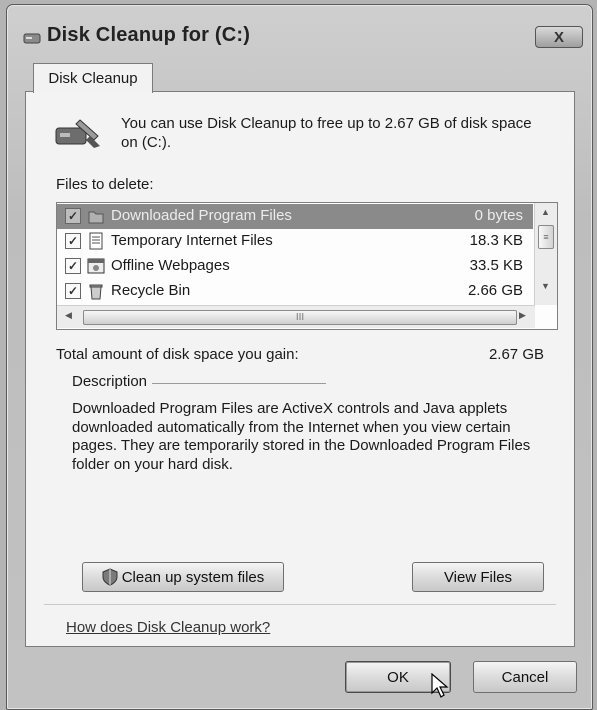 This screenshot has width=597, height=710. Describe the element at coordinates (440, 685) in the screenshot. I see `mouse-cursor-icon` at that location.